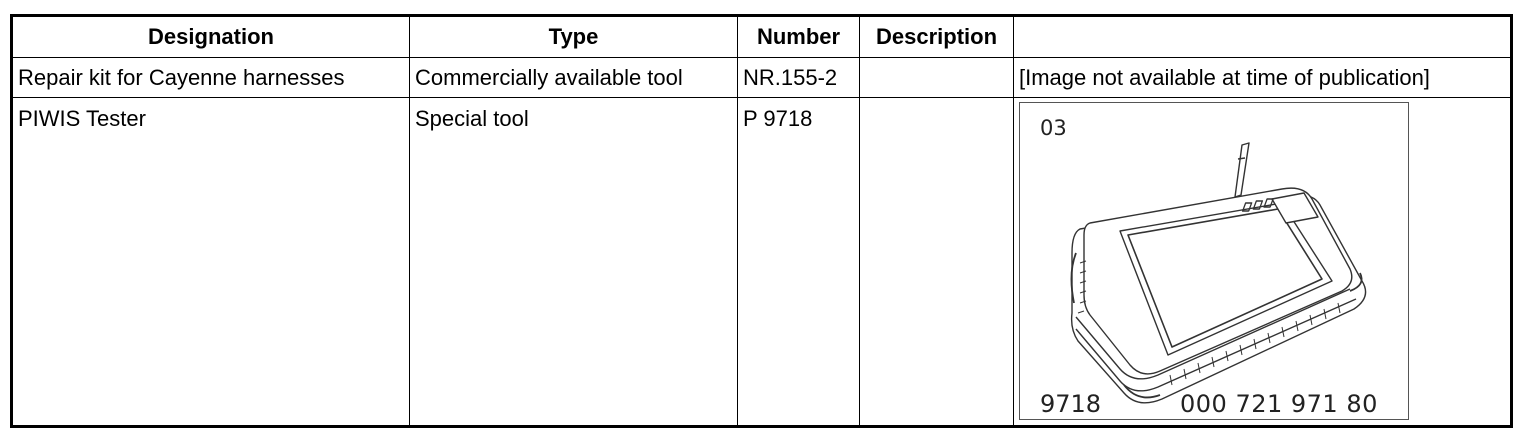 The height and width of the screenshot is (438, 1526). What do you see at coordinates (1053, 128) in the screenshot?
I see `figure-number: 03` at bounding box center [1053, 128].